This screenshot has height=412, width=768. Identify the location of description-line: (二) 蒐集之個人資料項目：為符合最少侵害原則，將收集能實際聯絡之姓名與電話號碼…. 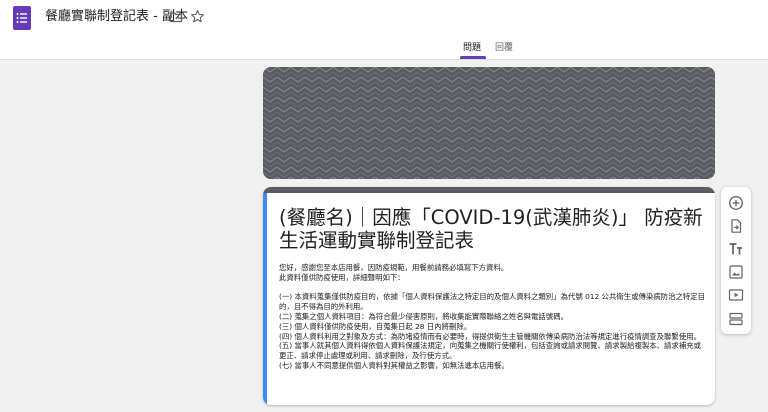
(423, 316).